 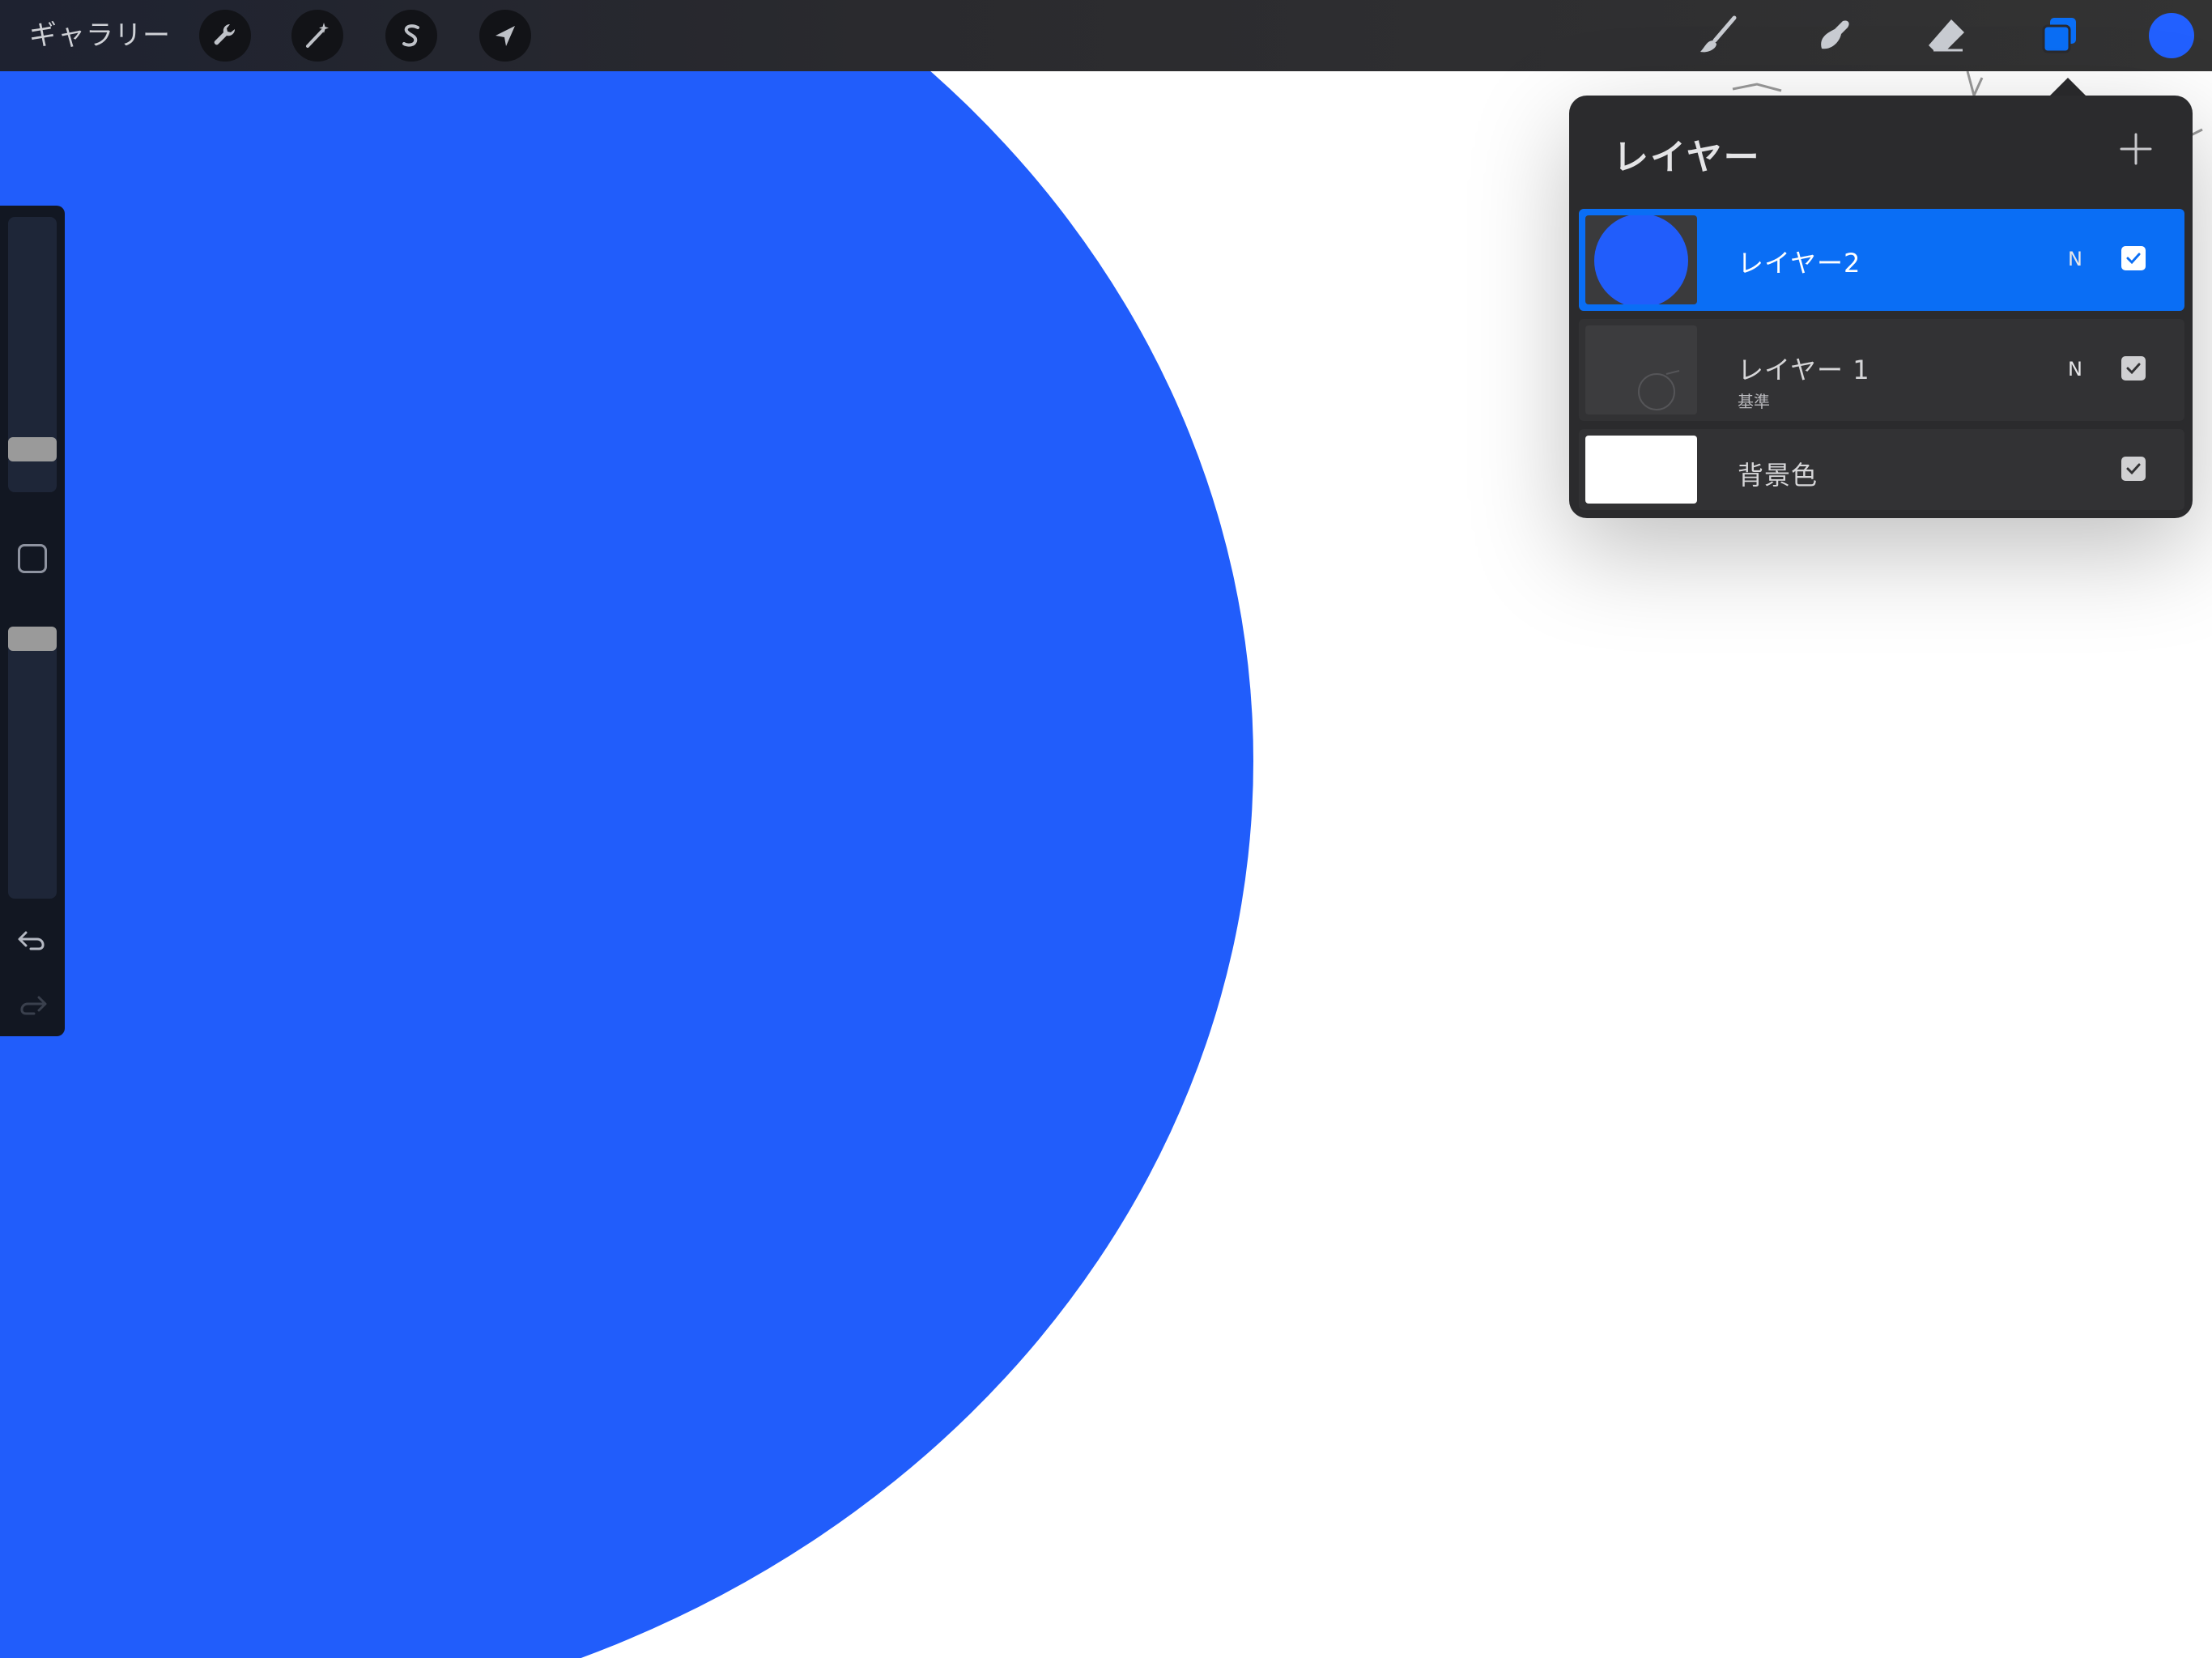 I want to click on brush-size-slider-thumb, so click(x=32, y=449).